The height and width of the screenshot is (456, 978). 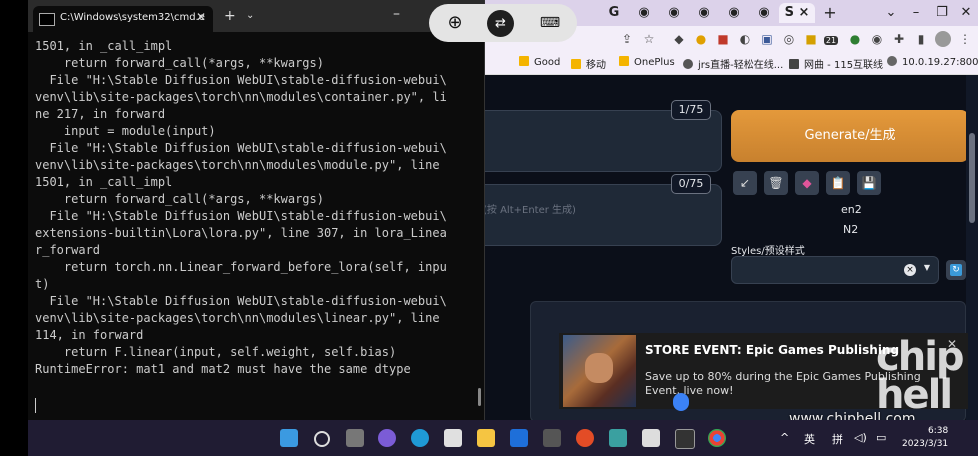 I want to click on clear-prompt-button: 🗑, so click(x=776, y=183).